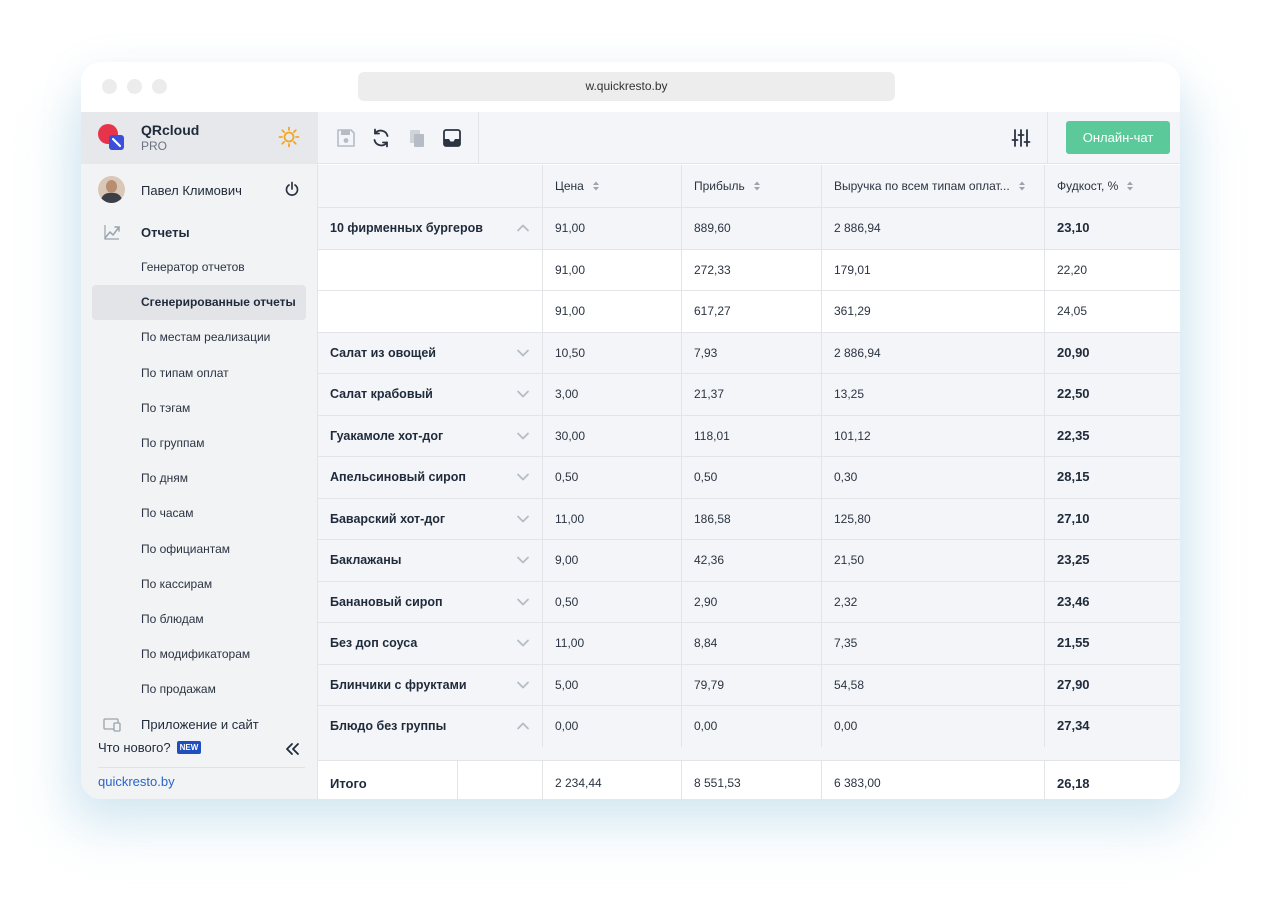  Describe the element at coordinates (1073, 227) in the screenshot. I see `cell-foodcost: 23,10` at that location.